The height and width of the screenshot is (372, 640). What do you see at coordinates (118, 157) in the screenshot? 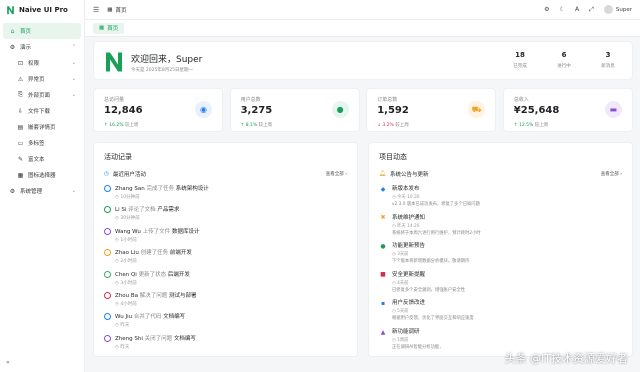
I see `activity-title: 活动记录` at bounding box center [118, 157].